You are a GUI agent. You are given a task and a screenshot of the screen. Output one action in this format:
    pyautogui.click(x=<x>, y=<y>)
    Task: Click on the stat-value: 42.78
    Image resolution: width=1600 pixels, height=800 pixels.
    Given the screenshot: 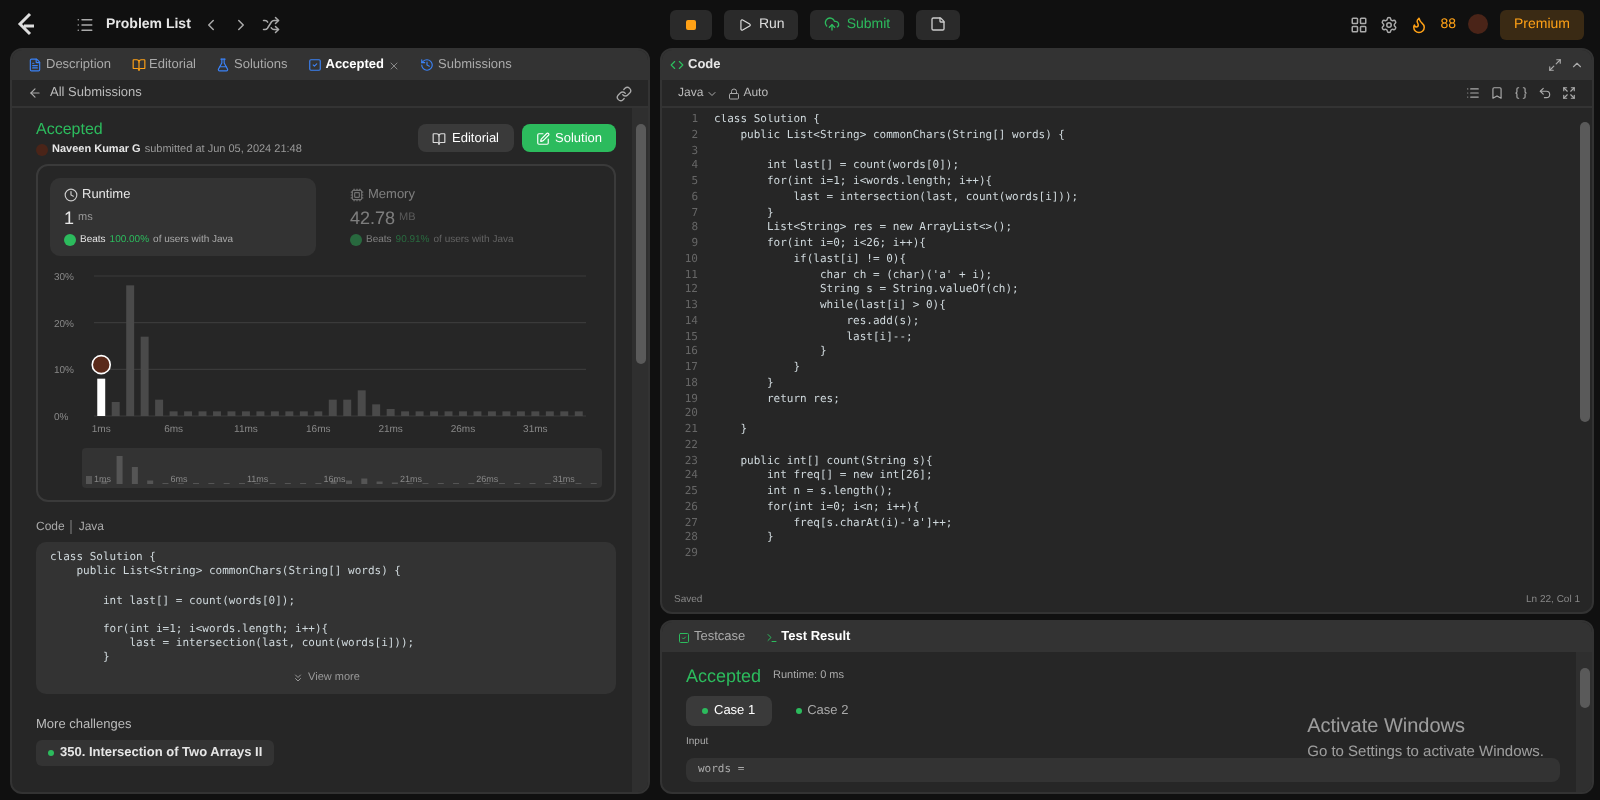 What is the action you would take?
    pyautogui.click(x=373, y=218)
    